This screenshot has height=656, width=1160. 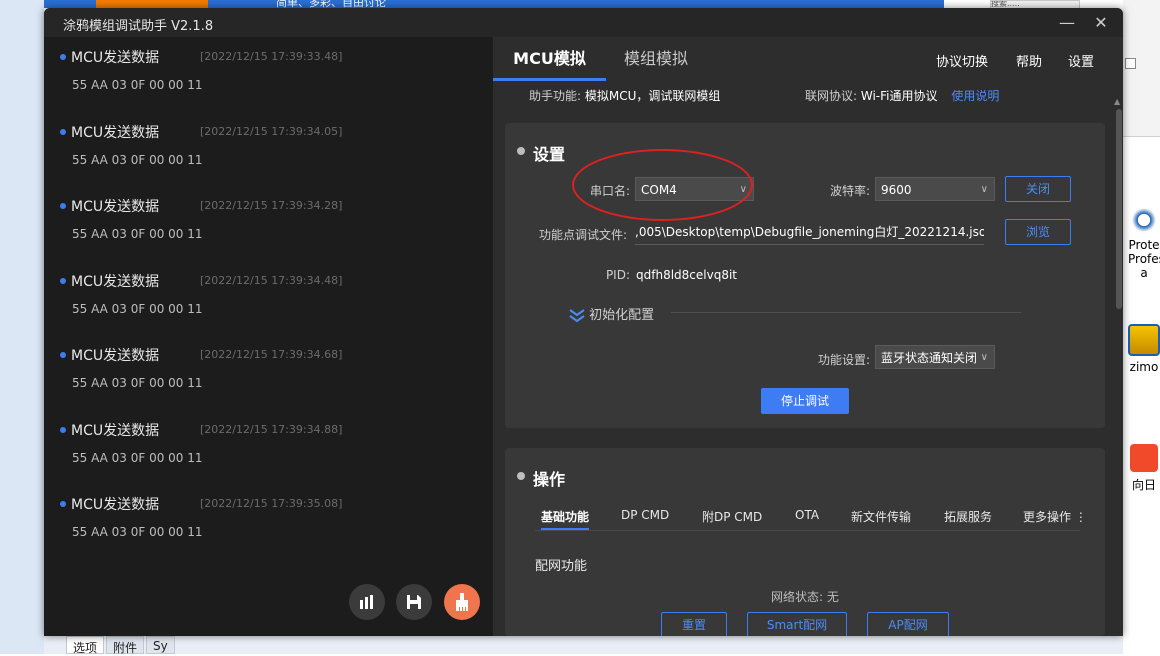 I want to click on background-tab: 附件, so click(x=125, y=645).